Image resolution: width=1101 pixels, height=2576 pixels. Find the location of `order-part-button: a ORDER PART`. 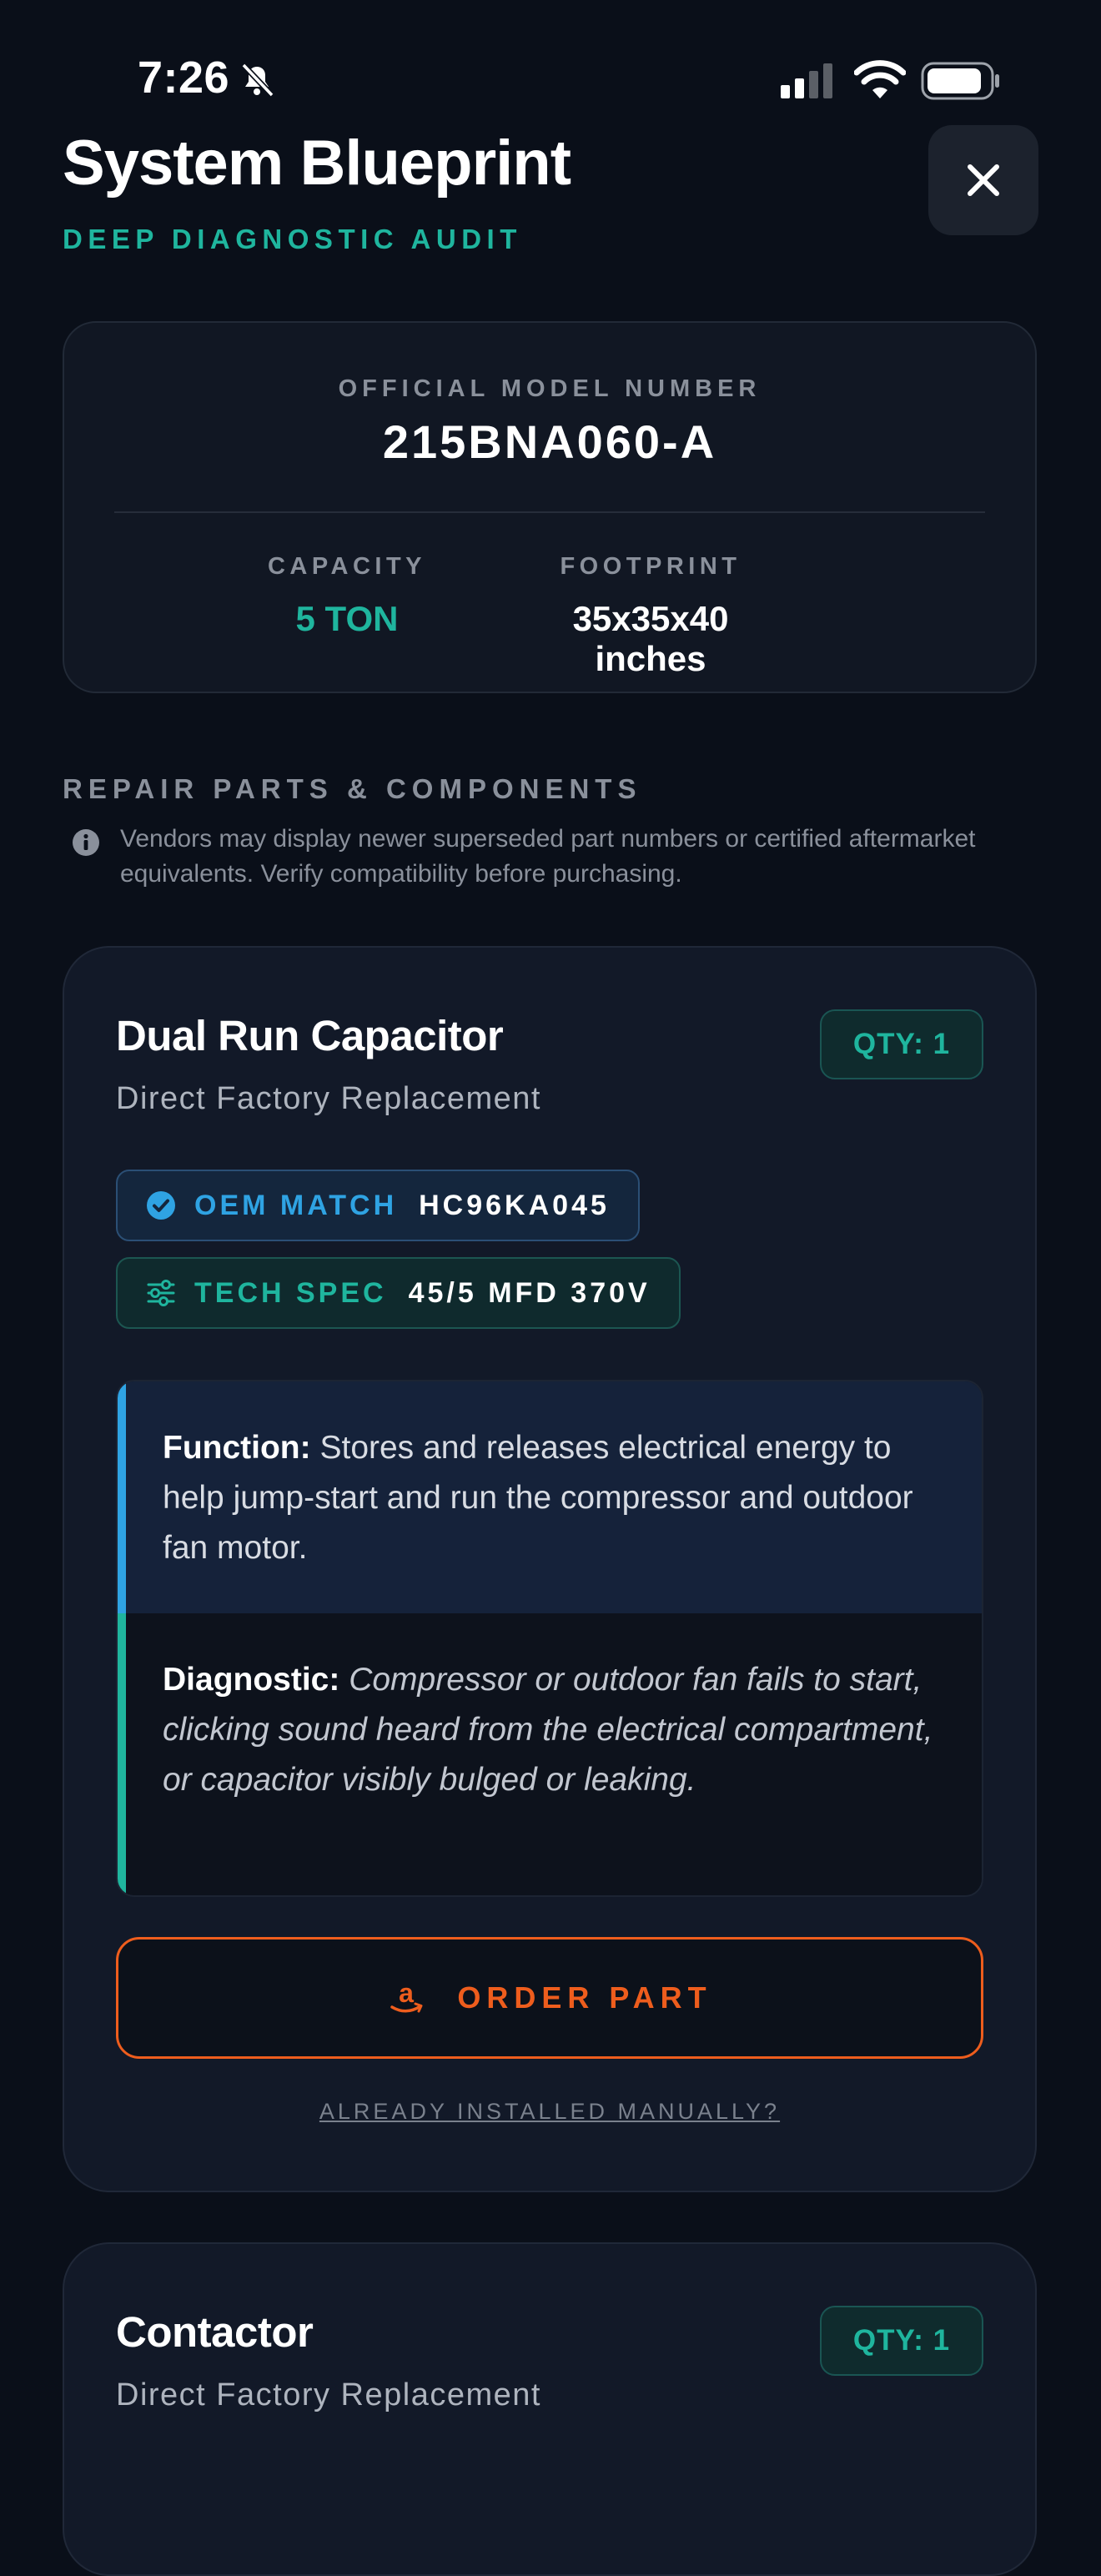

order-part-button: a ORDER PART is located at coordinates (549, 1998).